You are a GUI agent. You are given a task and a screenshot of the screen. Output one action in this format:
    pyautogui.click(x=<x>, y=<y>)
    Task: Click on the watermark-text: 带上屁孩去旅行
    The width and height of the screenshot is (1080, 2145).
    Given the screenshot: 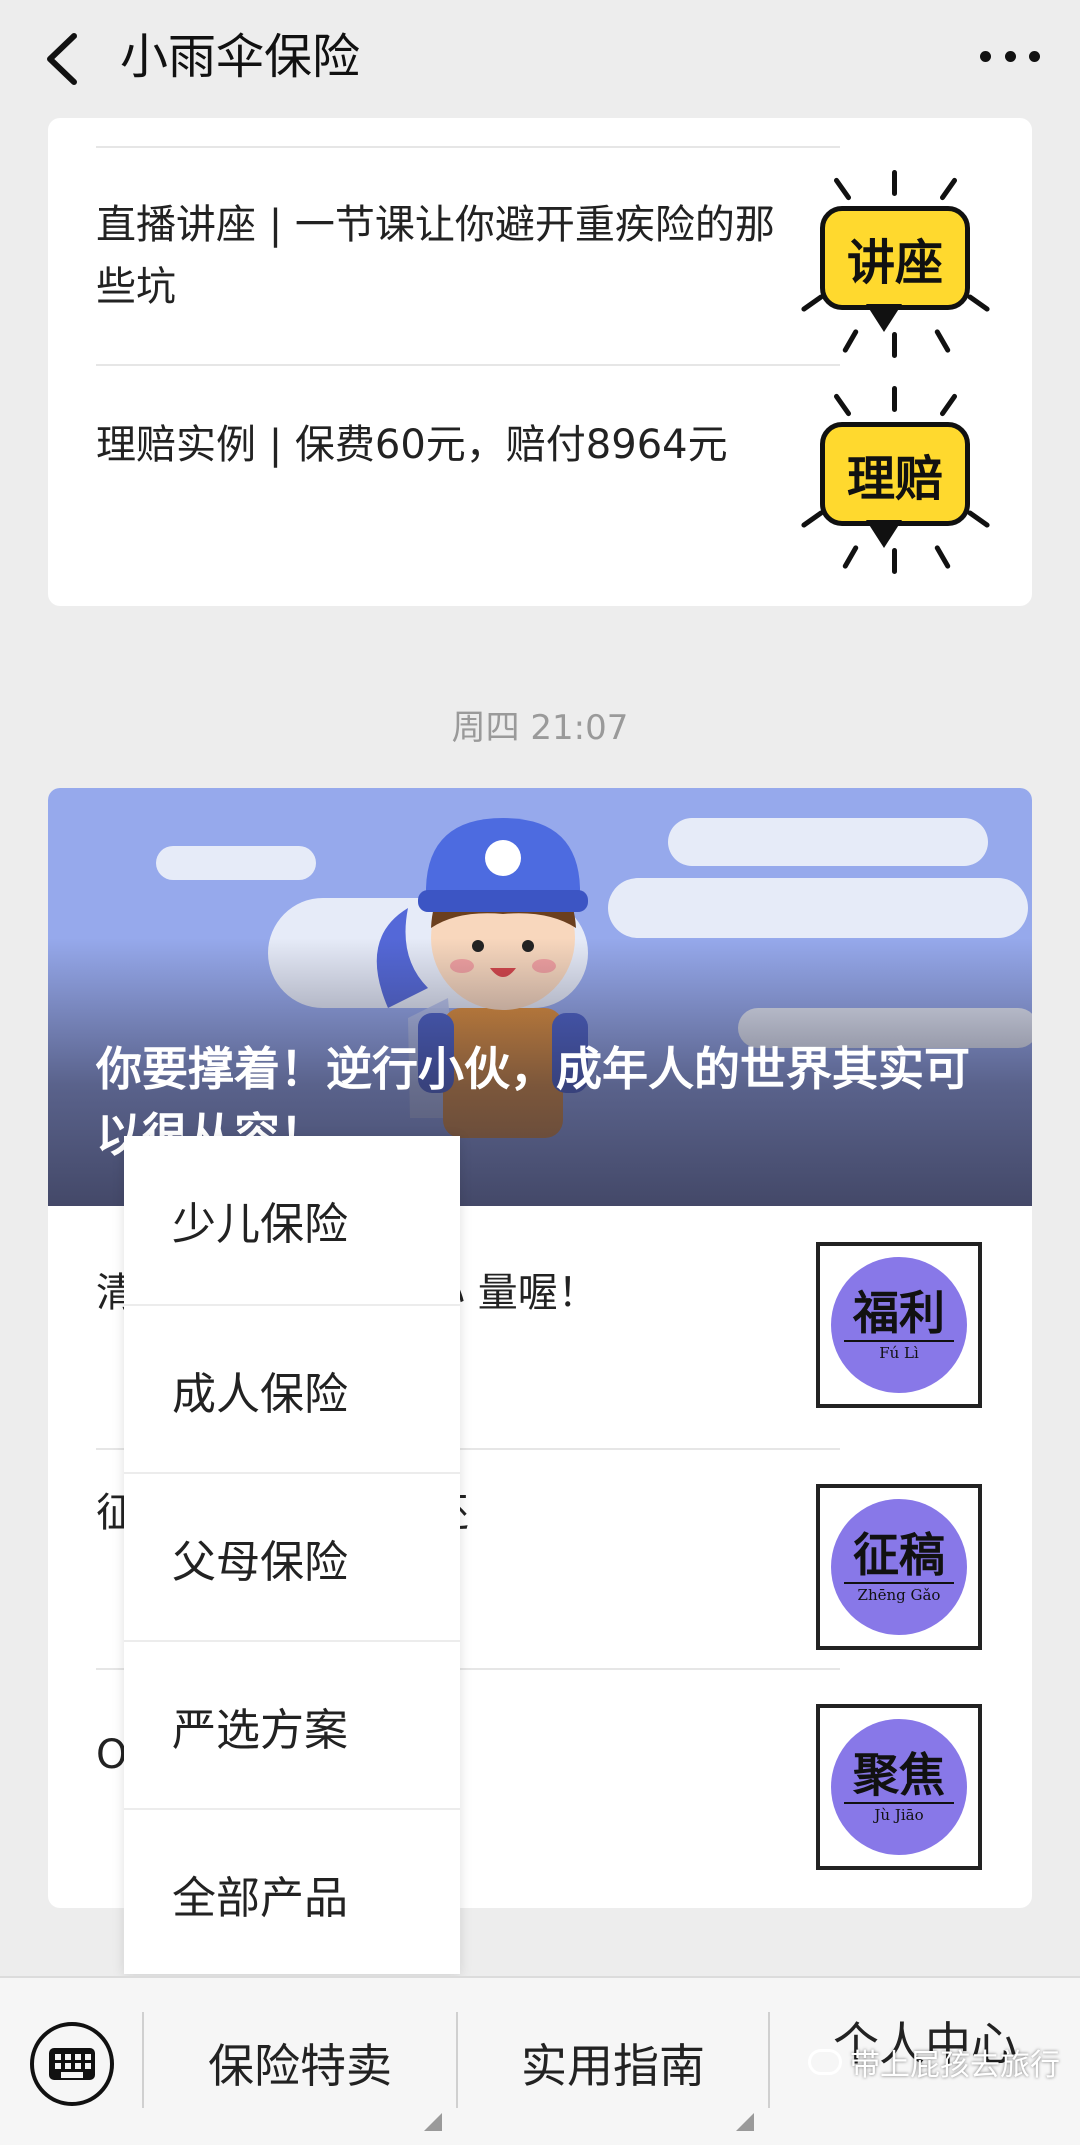 What is the action you would take?
    pyautogui.click(x=955, y=2065)
    